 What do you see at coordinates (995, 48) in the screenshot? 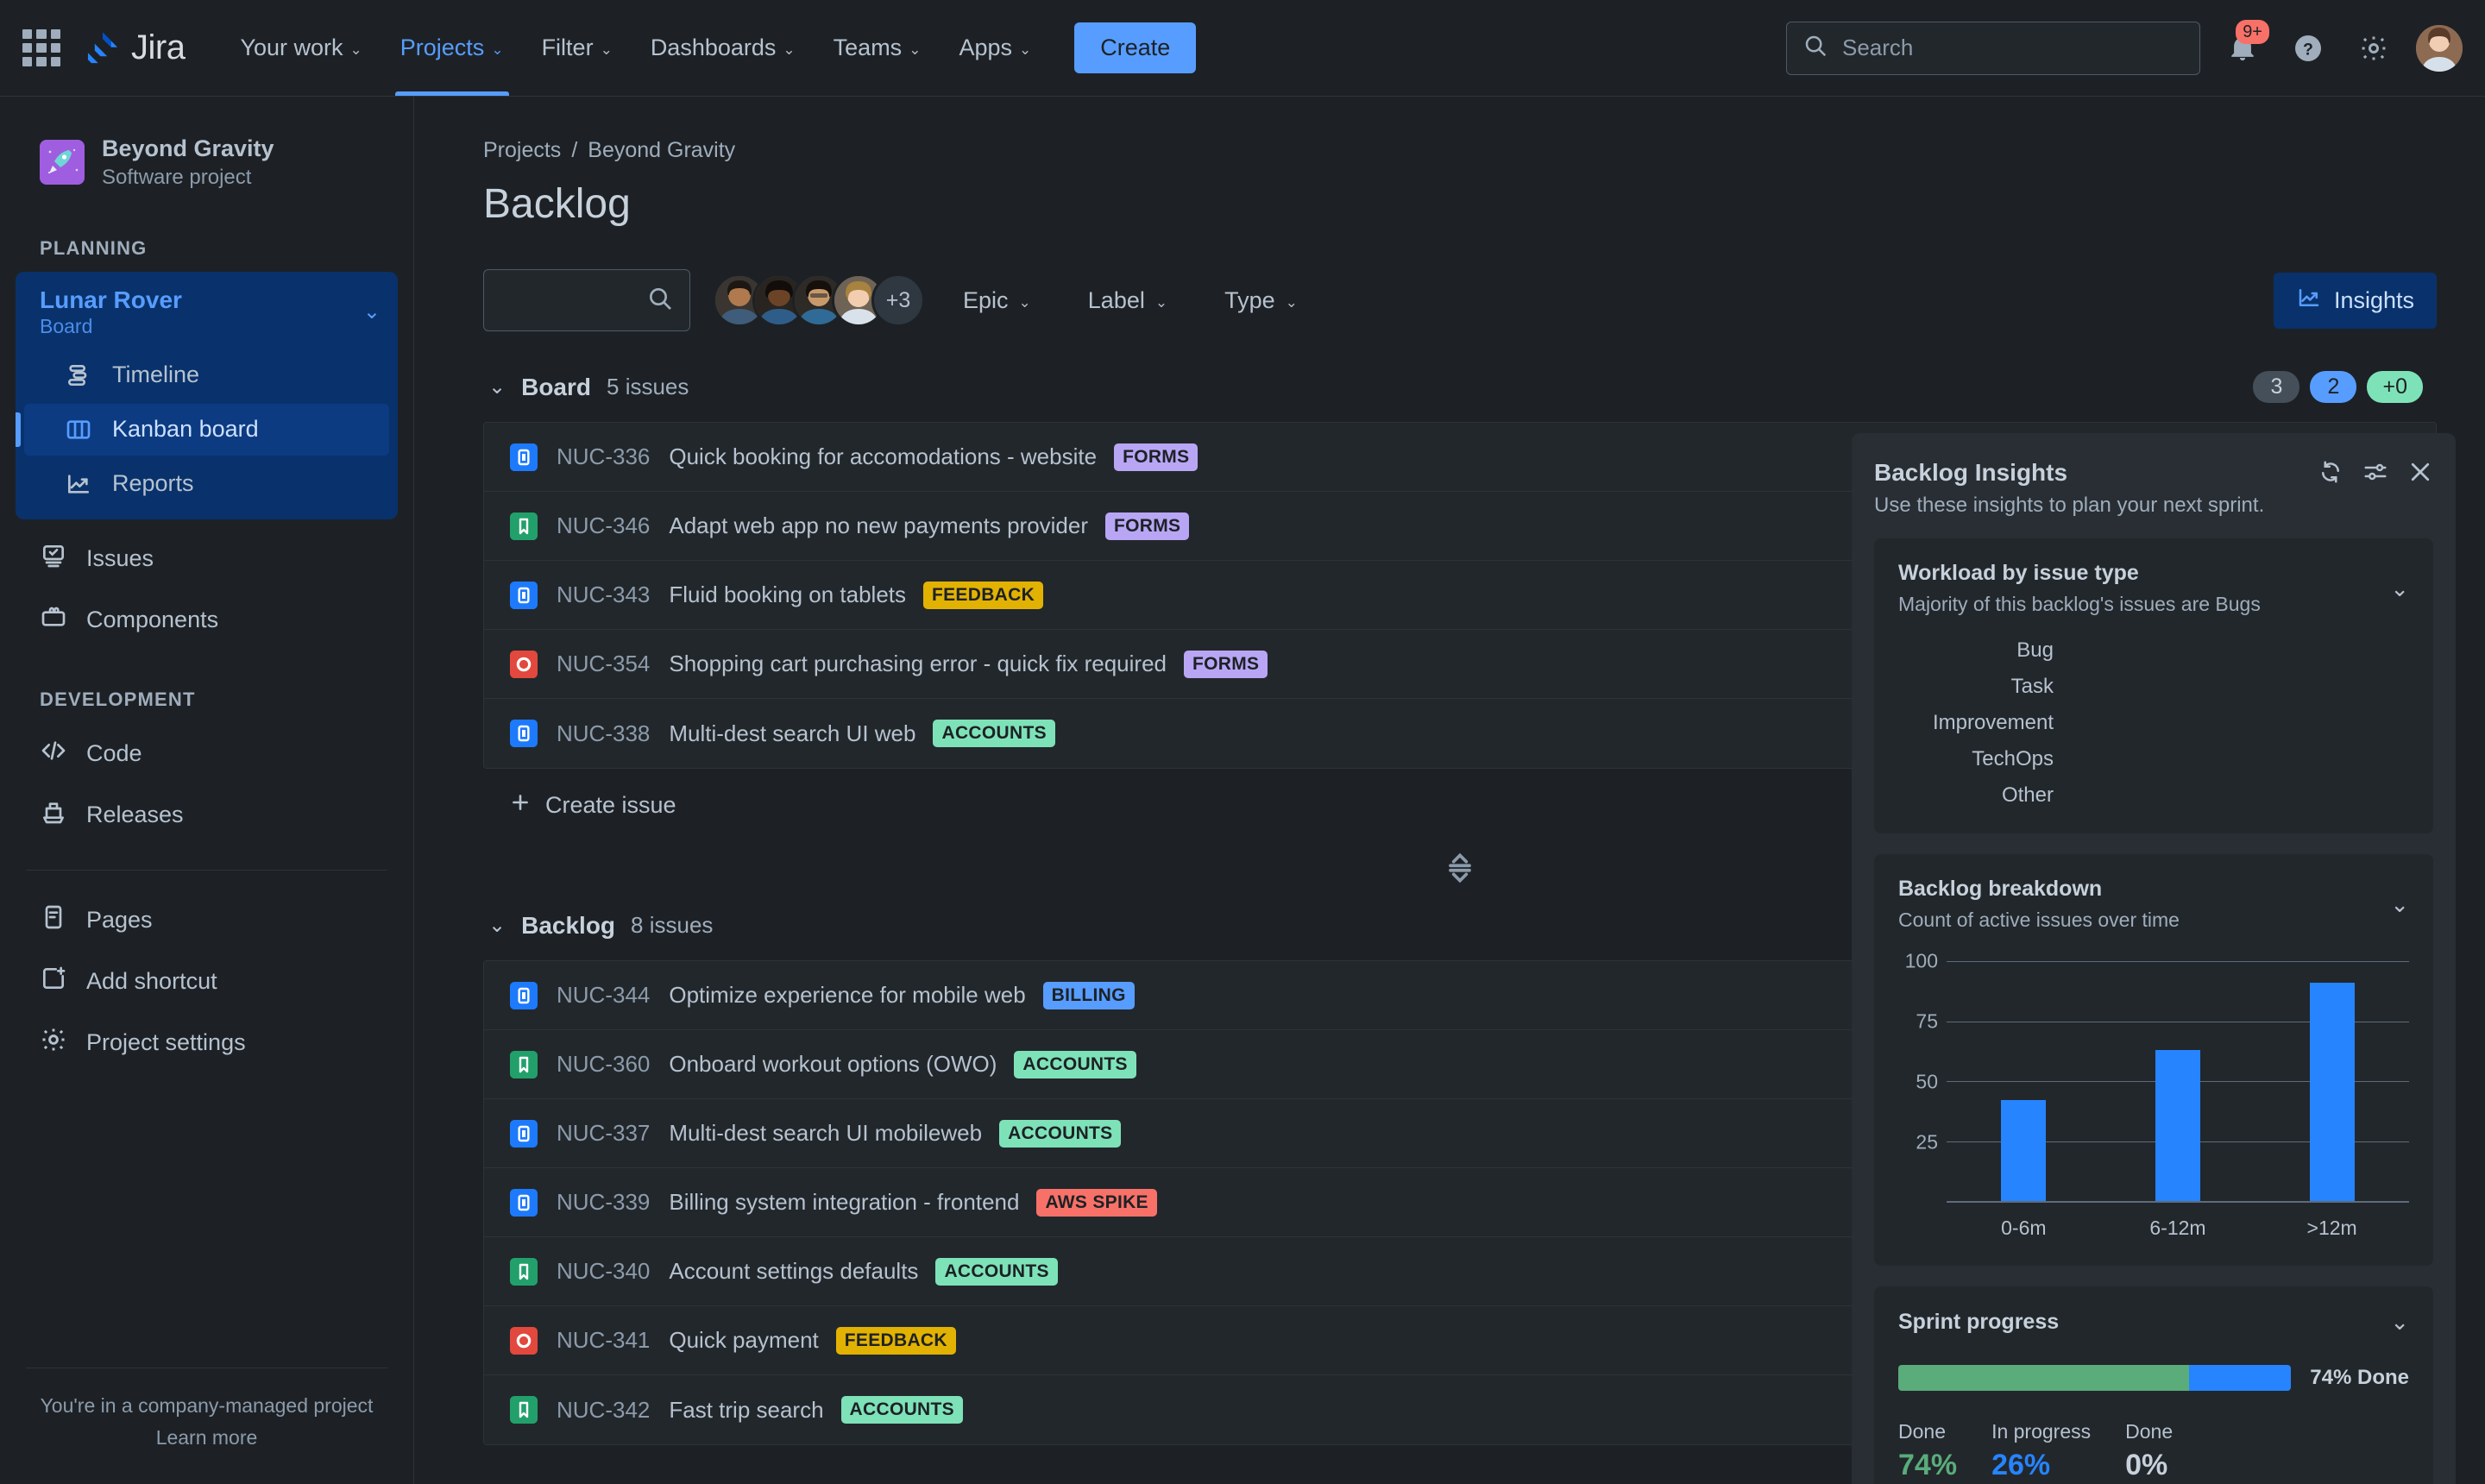
I see `nav-apps: Apps ⌄` at bounding box center [995, 48].